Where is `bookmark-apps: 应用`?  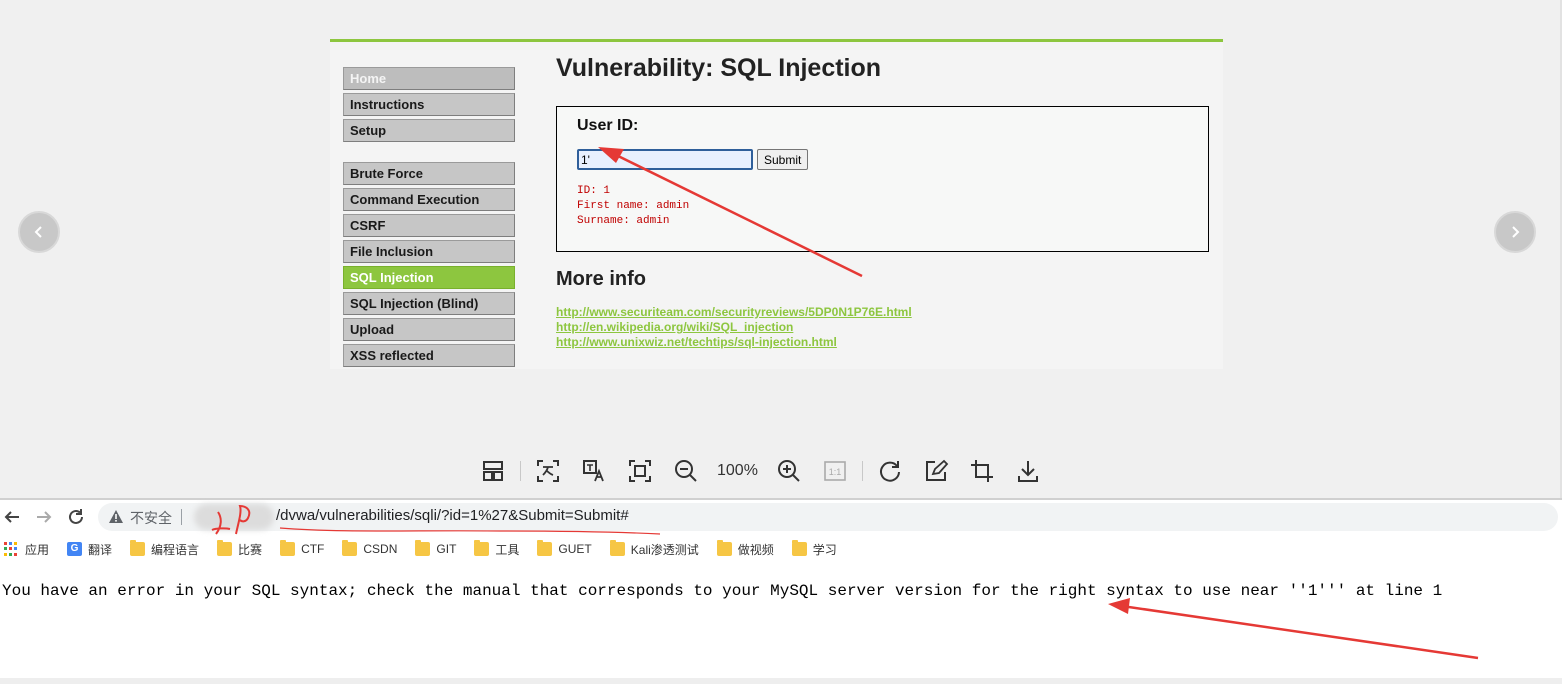
bookmark-apps: 应用 is located at coordinates (26, 549).